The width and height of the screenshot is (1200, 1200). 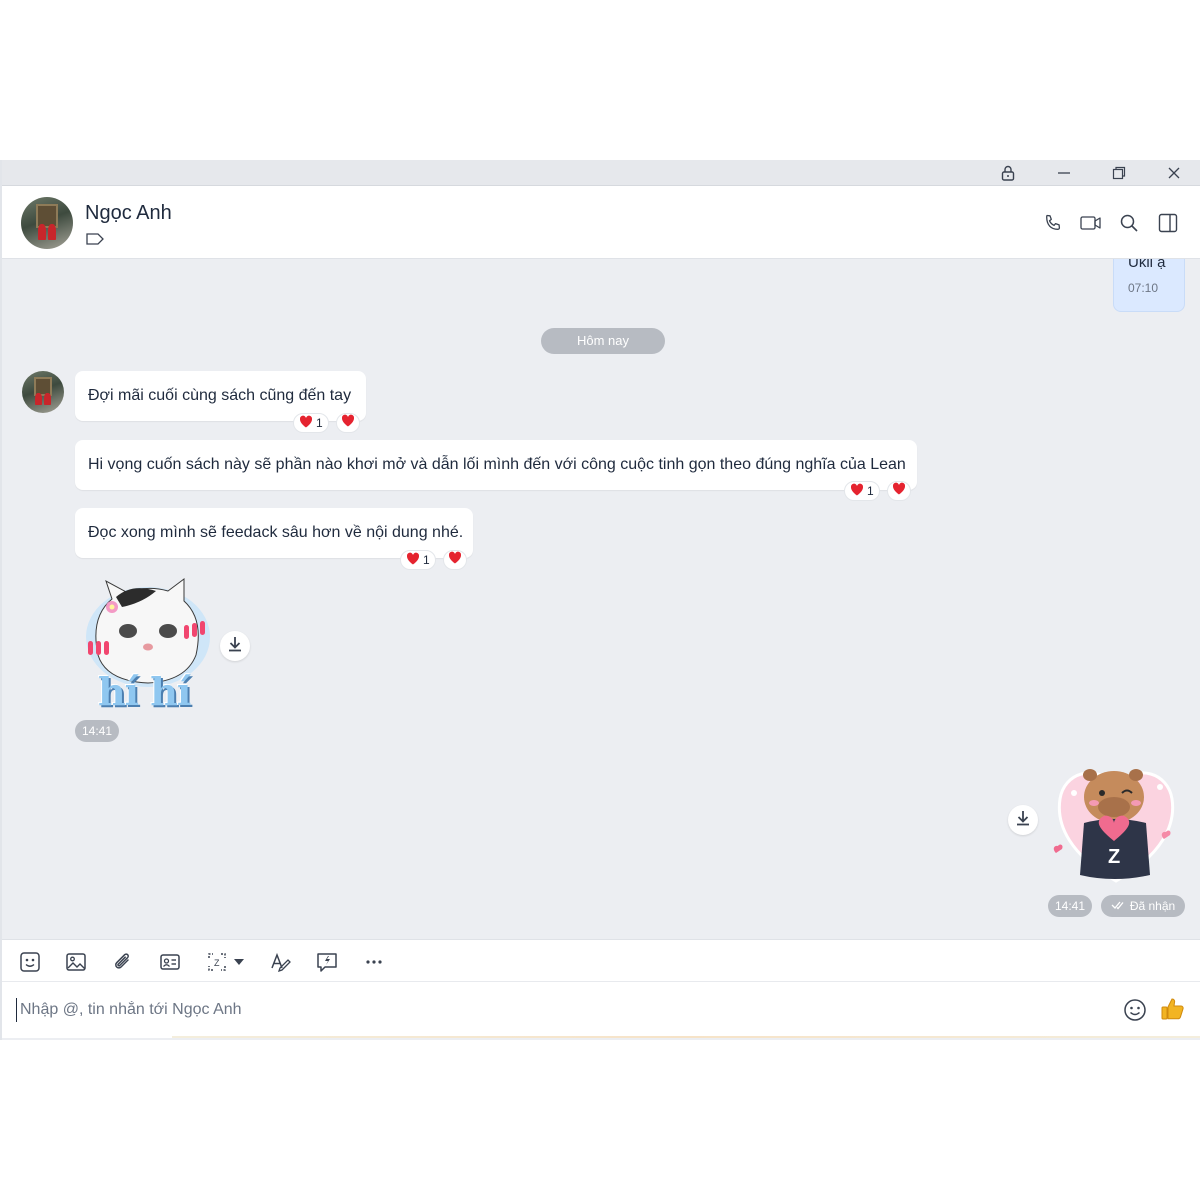 I want to click on composer-toolbar: Z, so click(x=601, y=960).